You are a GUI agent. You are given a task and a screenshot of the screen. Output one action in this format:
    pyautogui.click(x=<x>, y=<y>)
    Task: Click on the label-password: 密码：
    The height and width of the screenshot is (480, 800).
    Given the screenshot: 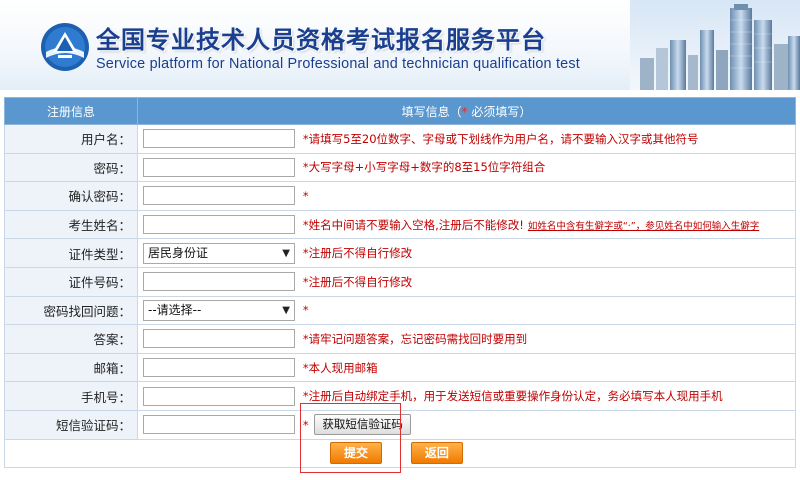 What is the action you would take?
    pyautogui.click(x=71, y=167)
    